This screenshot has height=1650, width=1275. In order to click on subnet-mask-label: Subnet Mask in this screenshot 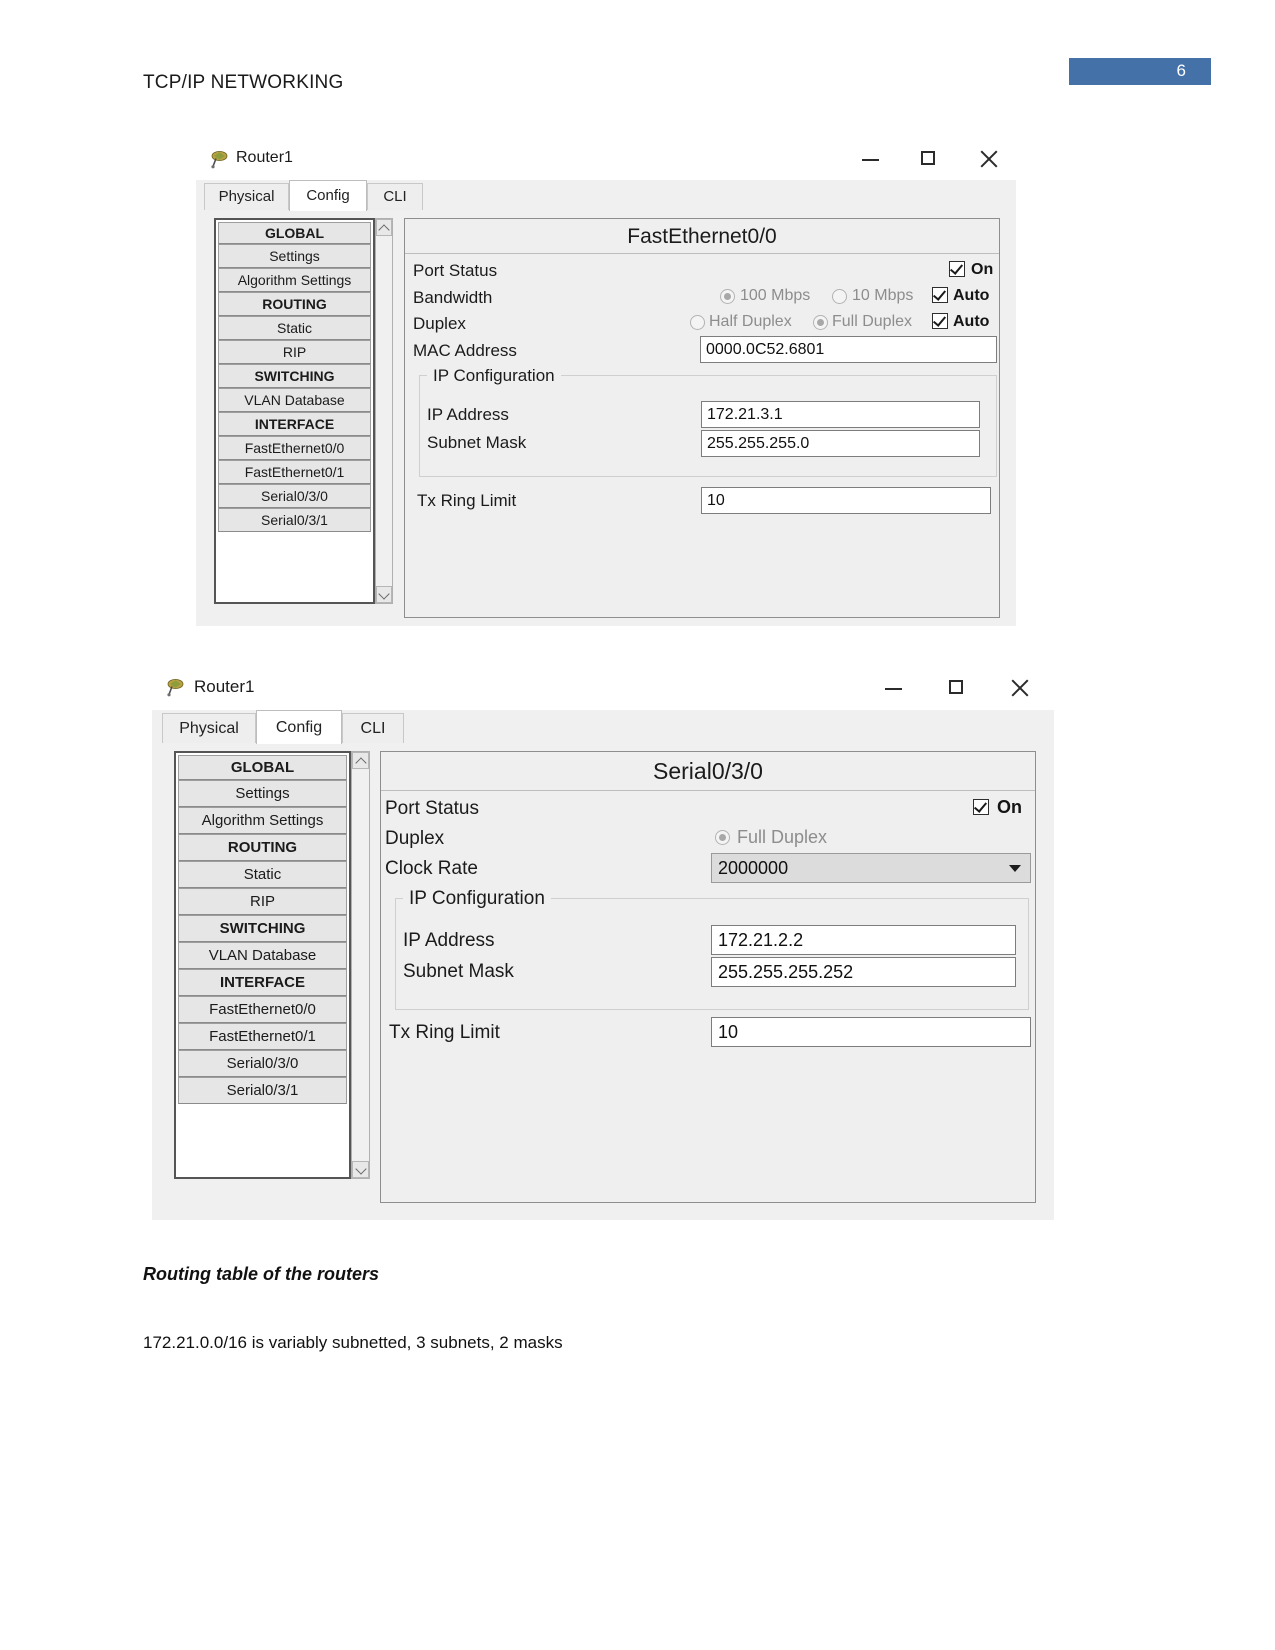, I will do `click(477, 442)`.